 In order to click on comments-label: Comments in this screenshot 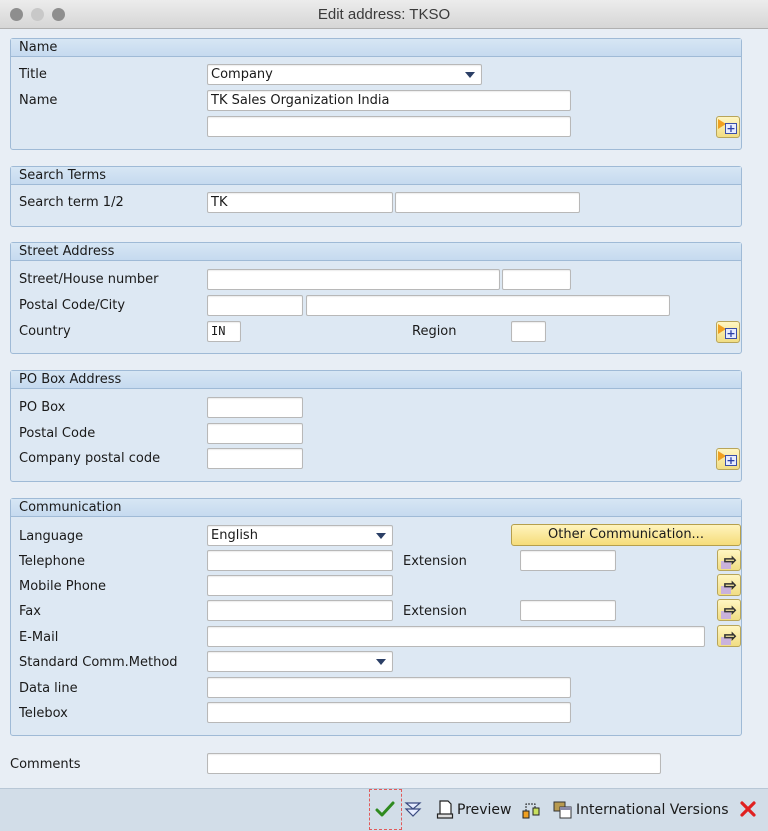, I will do `click(45, 764)`.